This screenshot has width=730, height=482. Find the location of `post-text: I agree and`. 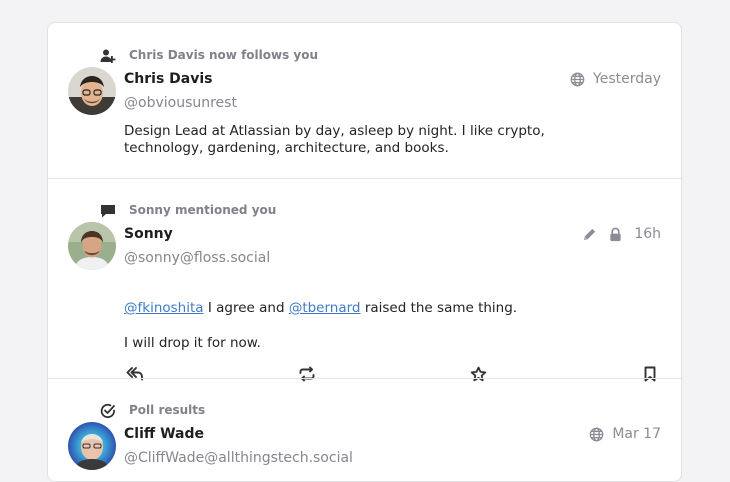

post-text: I agree and is located at coordinates (246, 308).